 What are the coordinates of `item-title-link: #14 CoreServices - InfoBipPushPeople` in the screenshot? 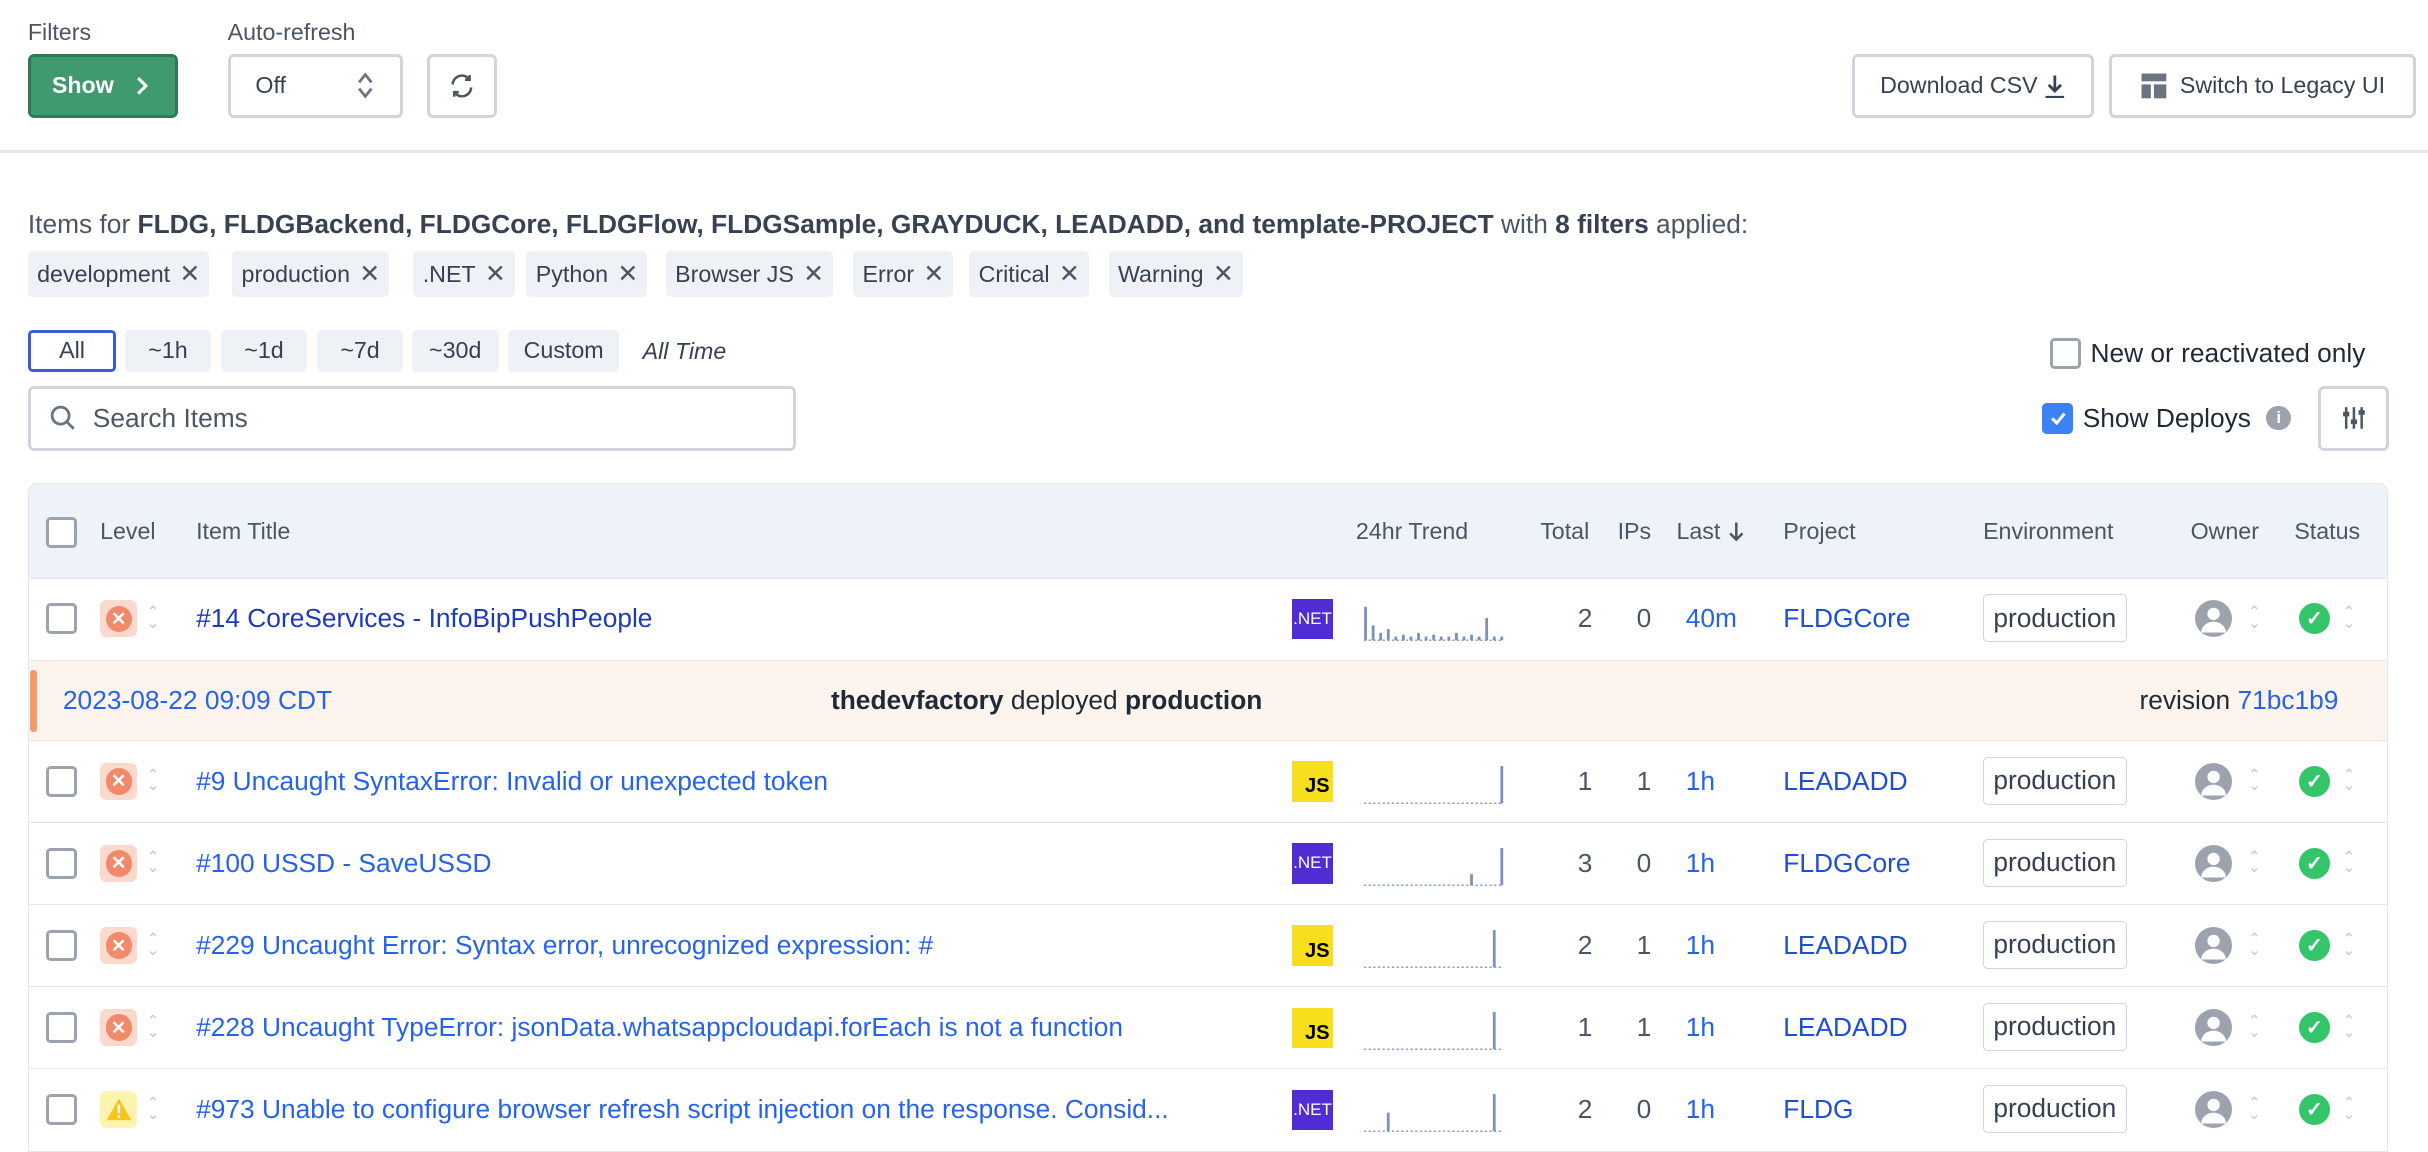 It's located at (730, 618).